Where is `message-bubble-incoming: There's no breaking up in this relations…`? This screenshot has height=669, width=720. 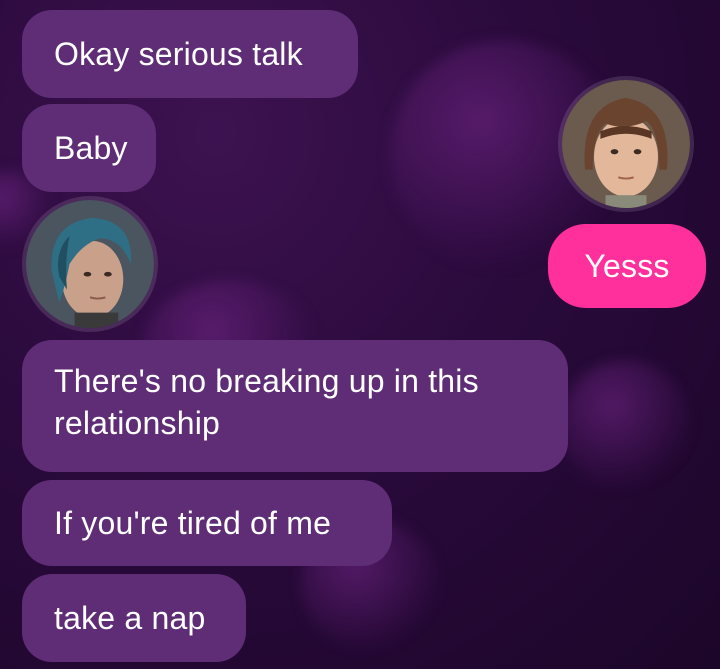 message-bubble-incoming: There's no breaking up in this relations… is located at coordinates (295, 406).